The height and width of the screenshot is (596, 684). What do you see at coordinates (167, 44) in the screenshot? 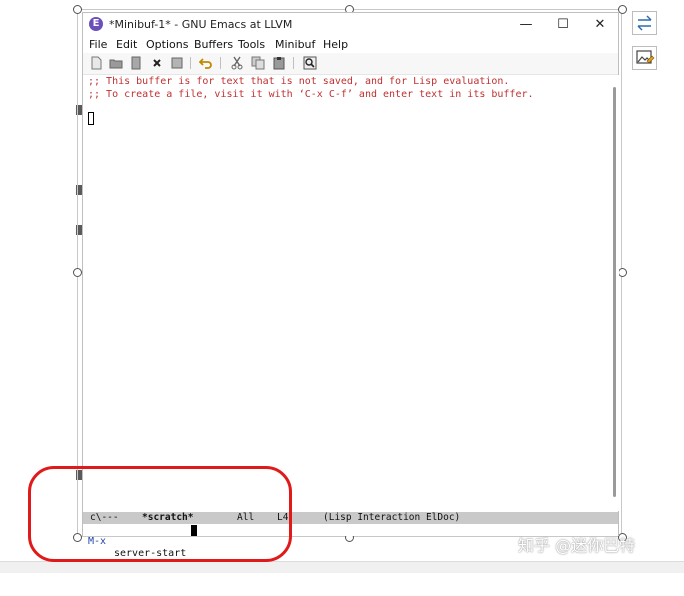
I see `menu-options: Options` at bounding box center [167, 44].